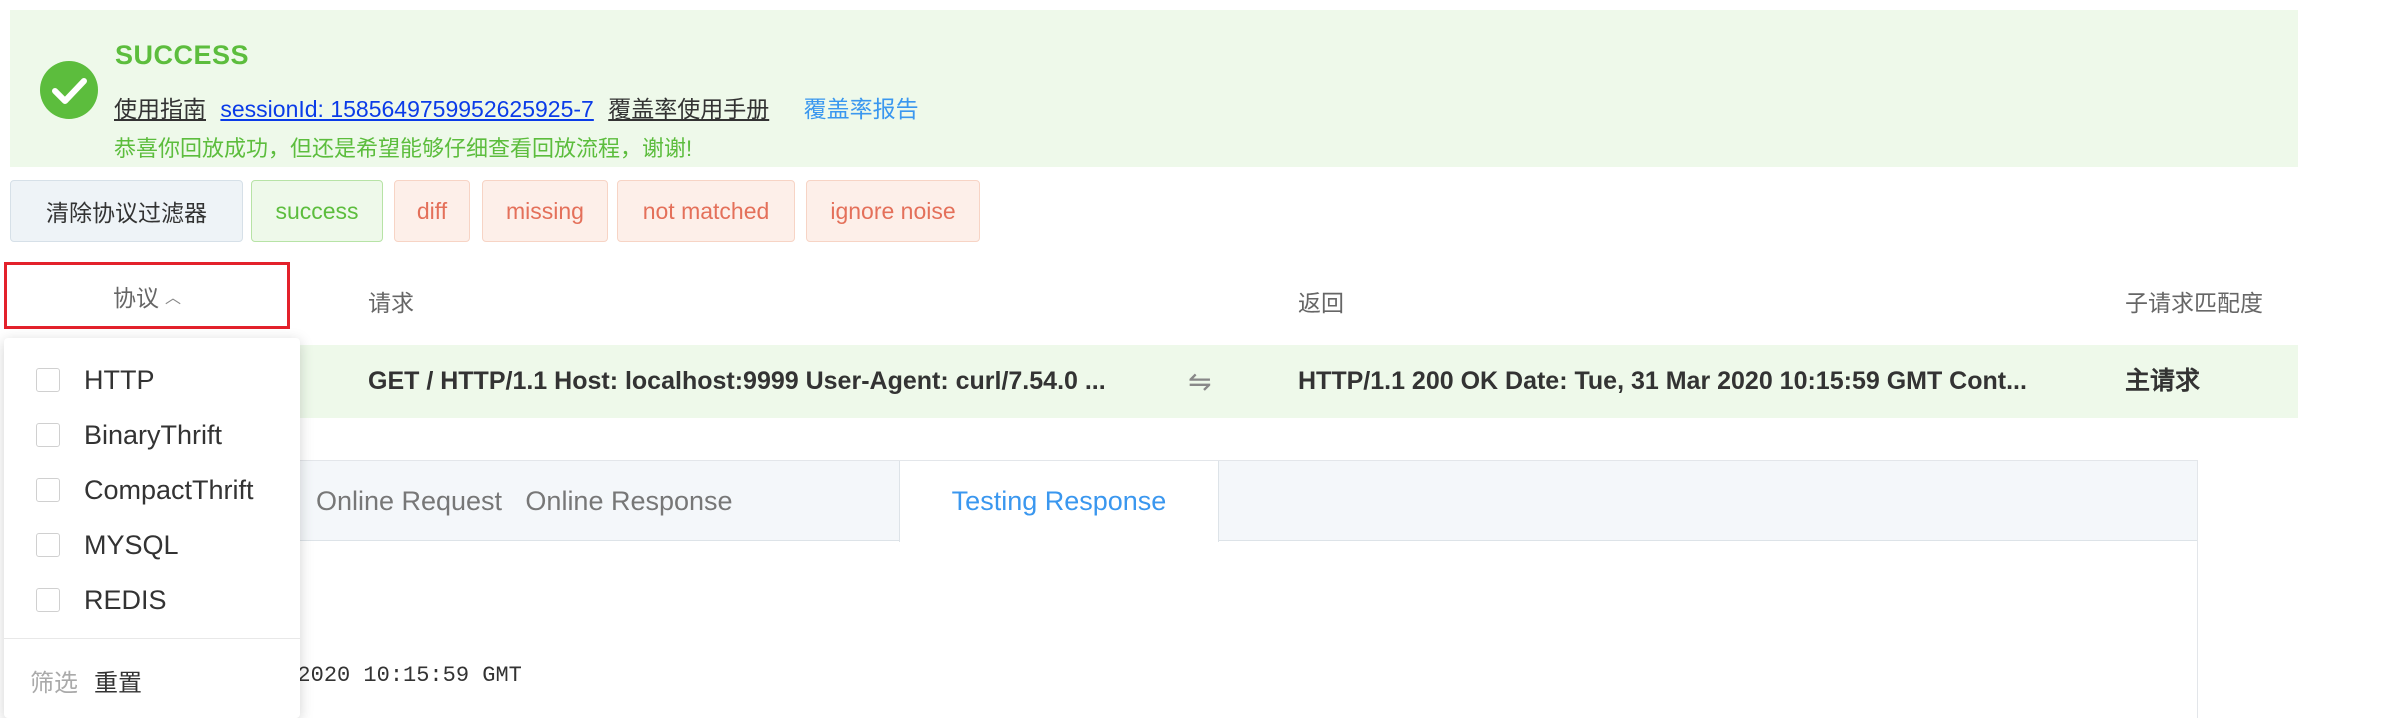 Image resolution: width=2406 pixels, height=718 pixels. Describe the element at coordinates (409, 501) in the screenshot. I see `tab-online-request: Online Request` at that location.